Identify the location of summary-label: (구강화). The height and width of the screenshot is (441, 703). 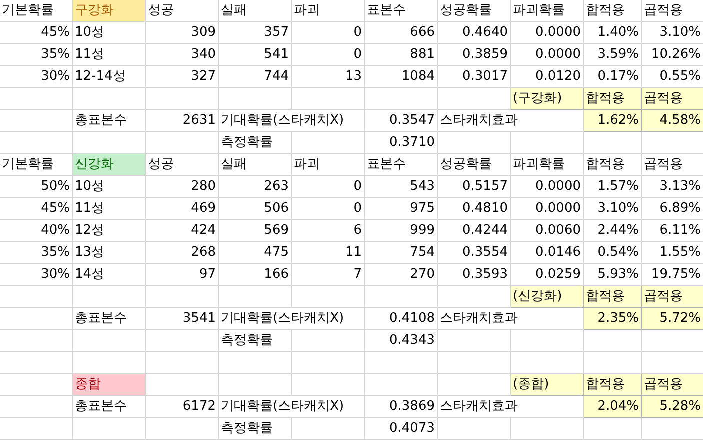
(547, 99).